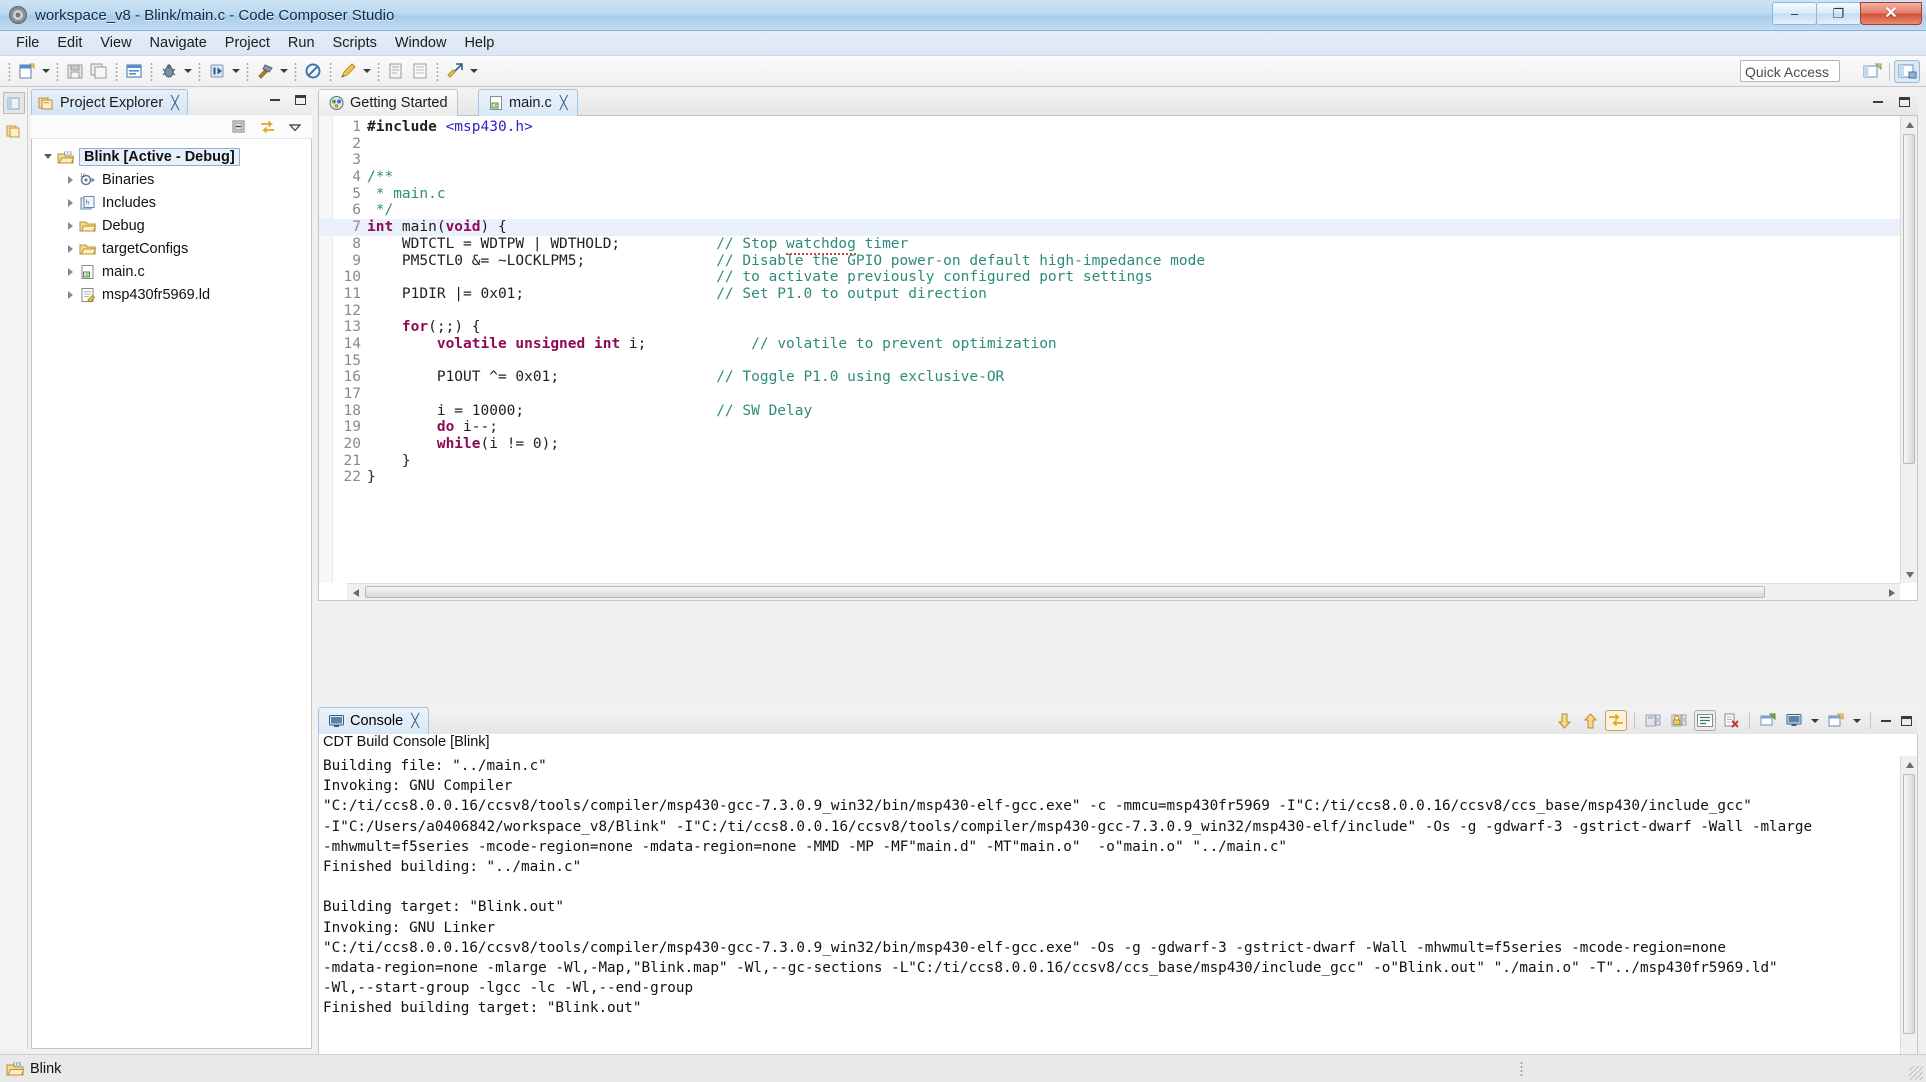 The image size is (1926, 1082). Describe the element at coordinates (1872, 71) in the screenshot. I see `new-perspective-icon` at that location.